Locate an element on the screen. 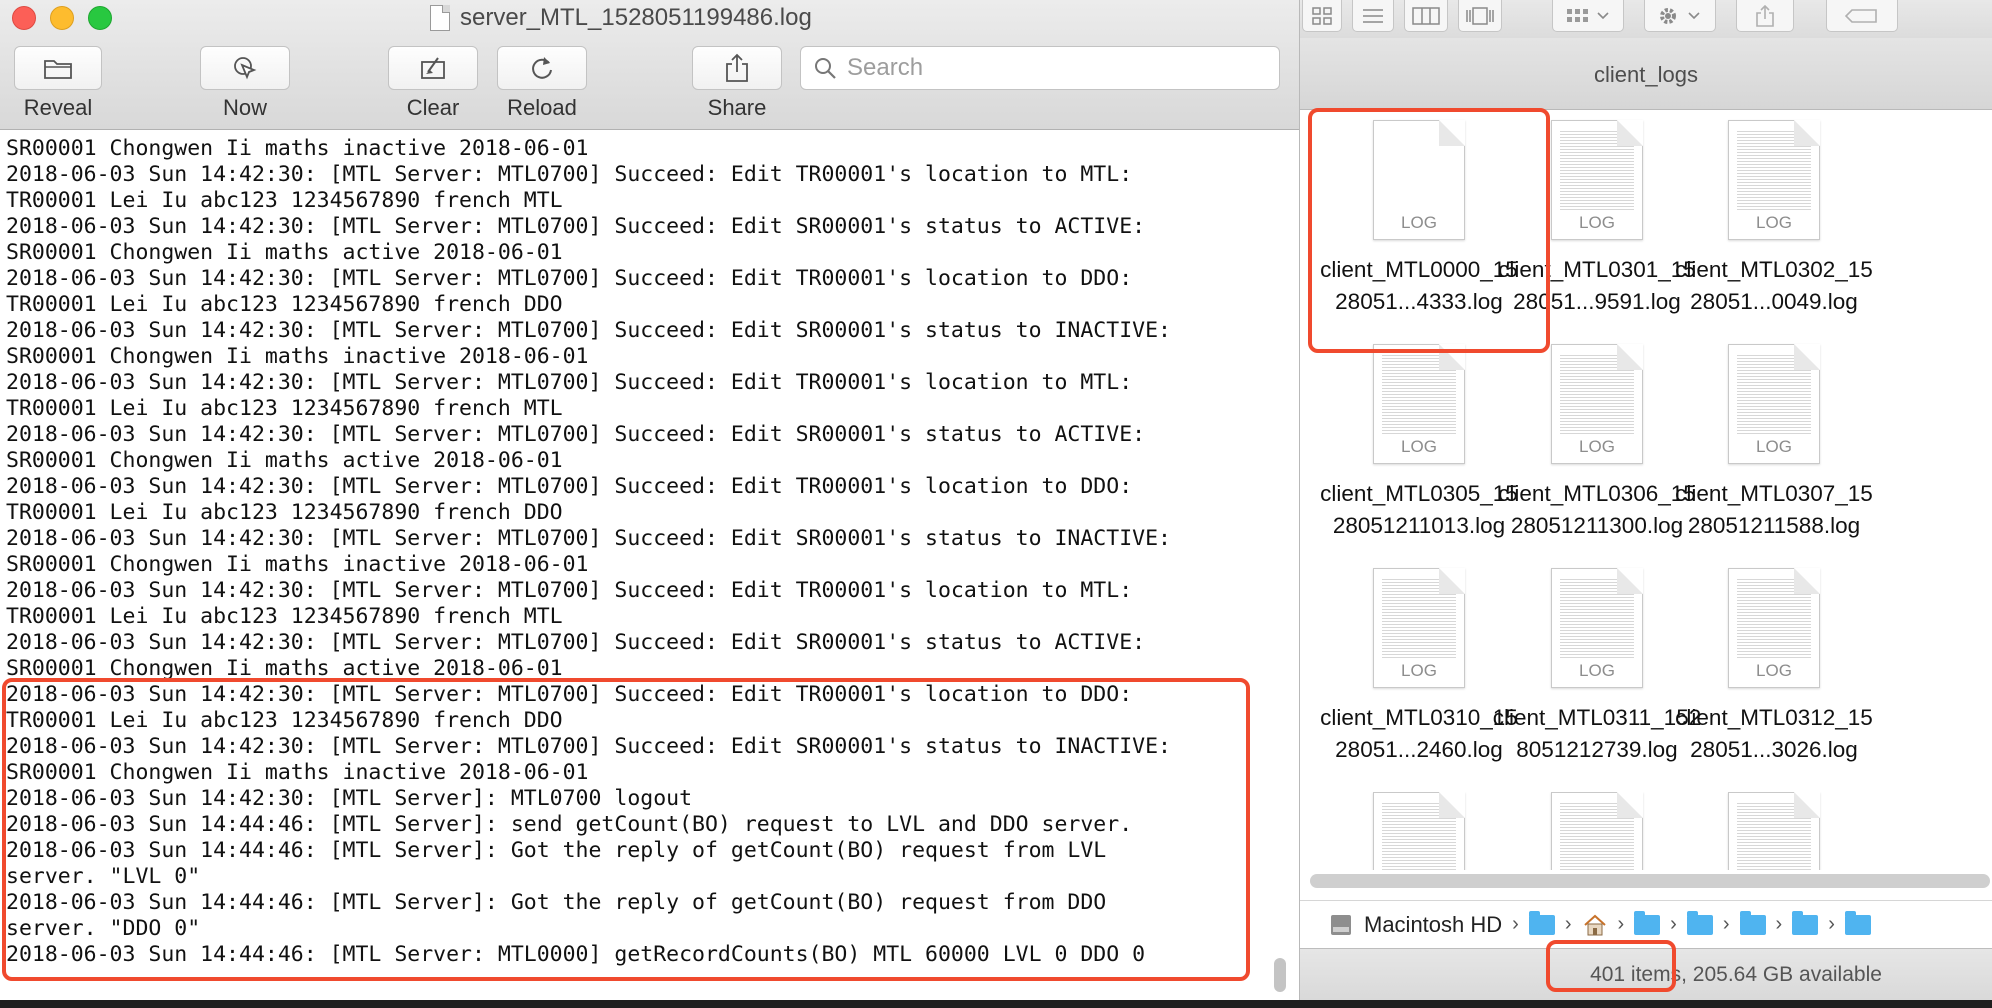 The image size is (1992, 1008). reveal-button is located at coordinates (58, 68).